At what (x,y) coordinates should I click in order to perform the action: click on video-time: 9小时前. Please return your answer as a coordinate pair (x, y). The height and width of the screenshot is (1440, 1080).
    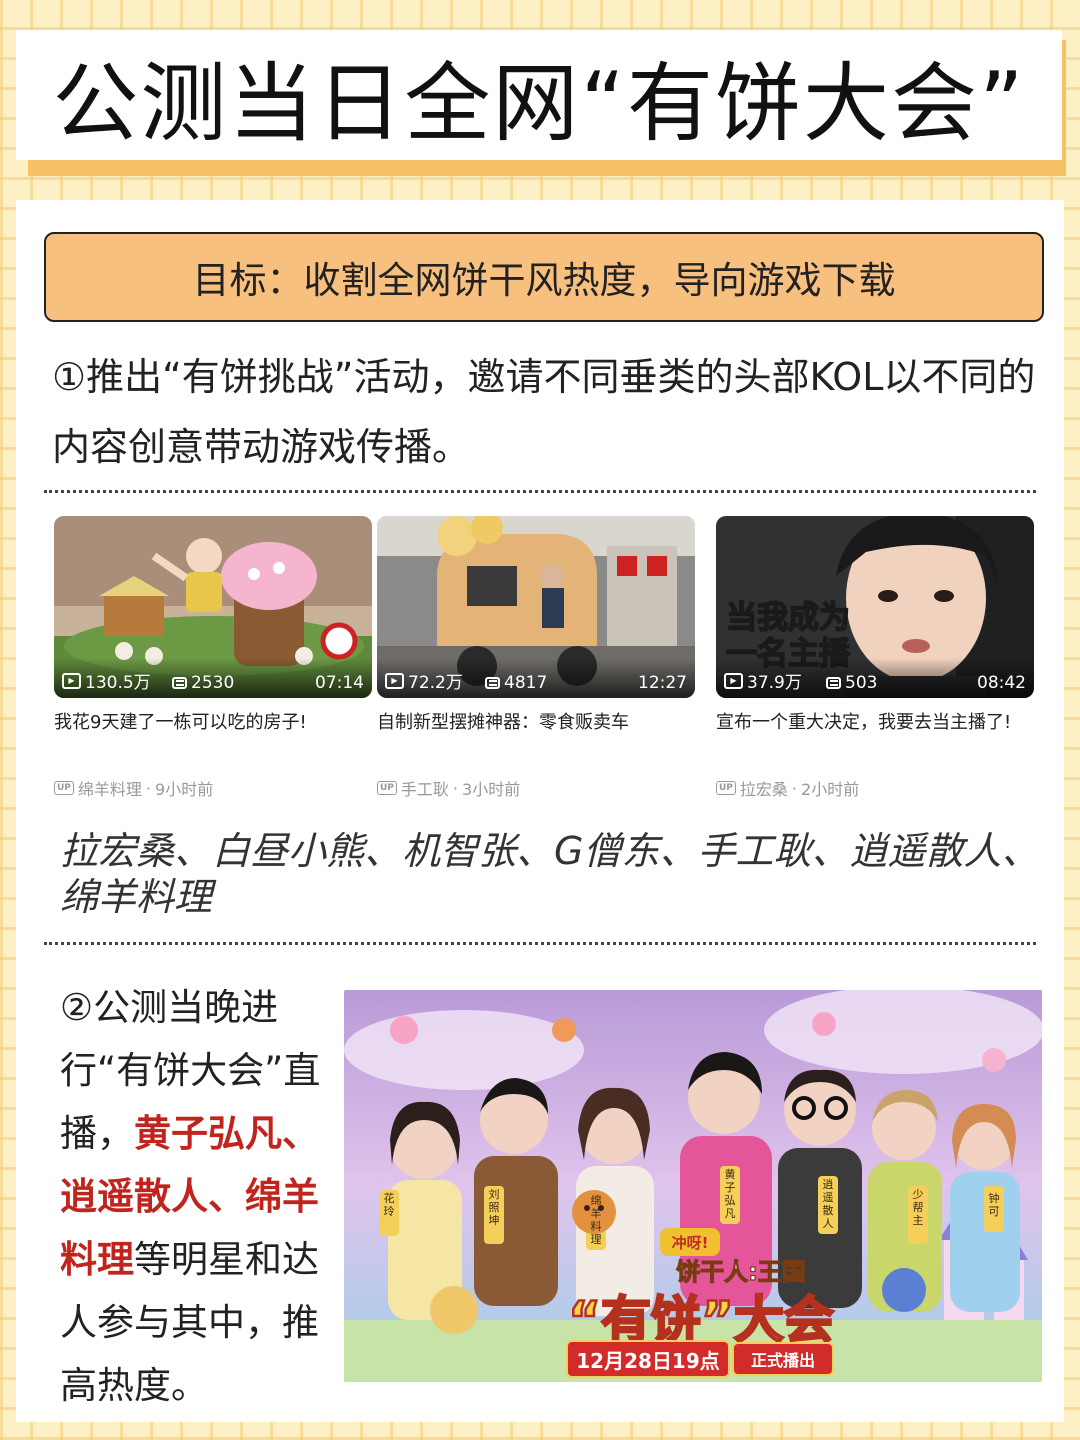
    Looking at the image, I should click on (184, 789).